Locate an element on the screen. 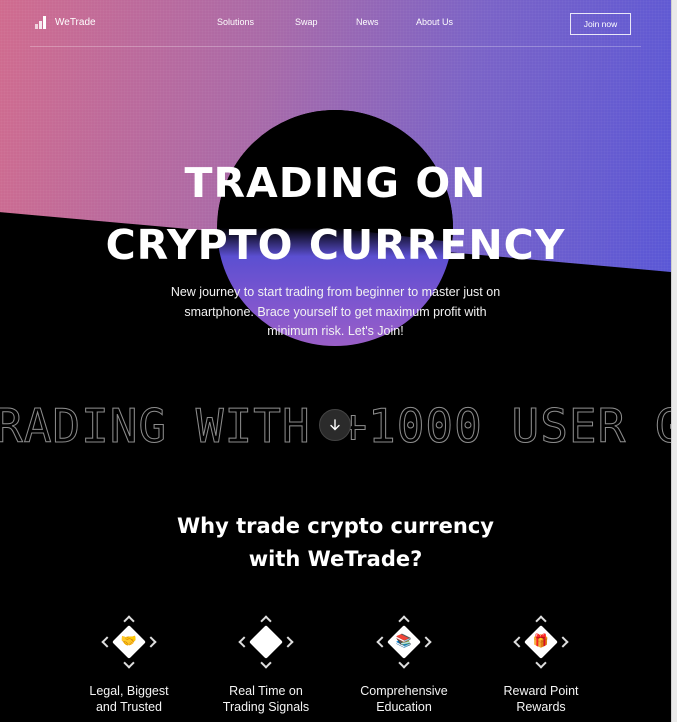  feature-icon-frame: 📚 is located at coordinates (404, 643).